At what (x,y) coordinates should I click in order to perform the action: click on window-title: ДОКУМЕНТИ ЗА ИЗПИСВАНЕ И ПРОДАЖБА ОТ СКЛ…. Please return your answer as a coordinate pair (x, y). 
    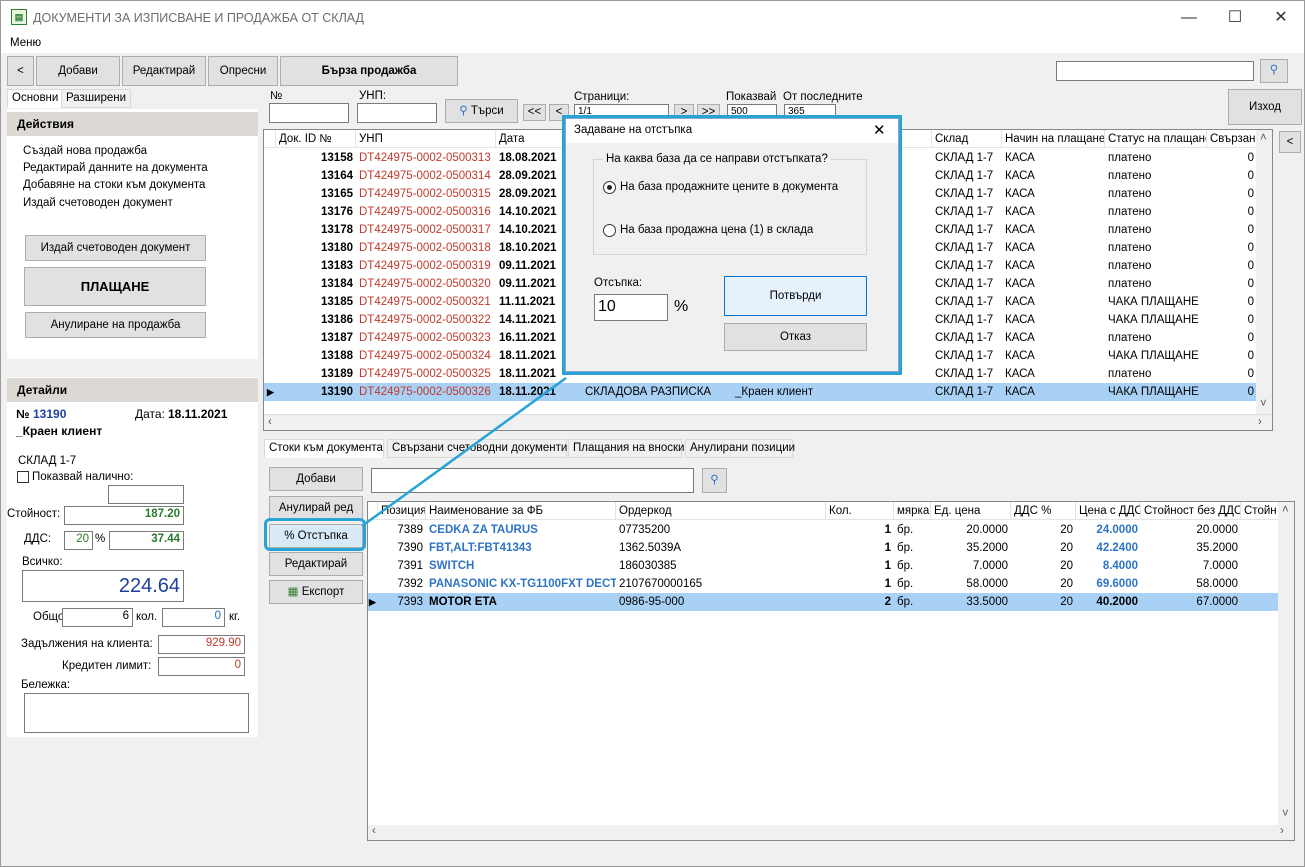
    Looking at the image, I should click on (199, 18).